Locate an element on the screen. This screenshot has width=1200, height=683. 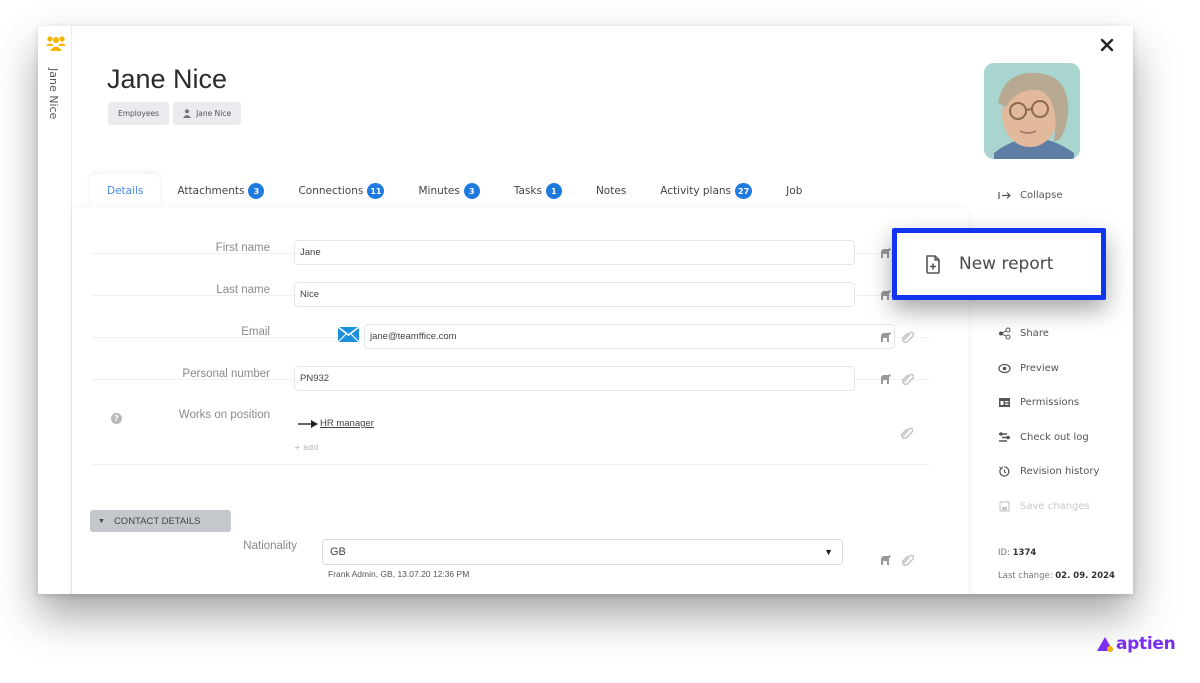
nationality-select: GB ▼ is located at coordinates (582, 552).